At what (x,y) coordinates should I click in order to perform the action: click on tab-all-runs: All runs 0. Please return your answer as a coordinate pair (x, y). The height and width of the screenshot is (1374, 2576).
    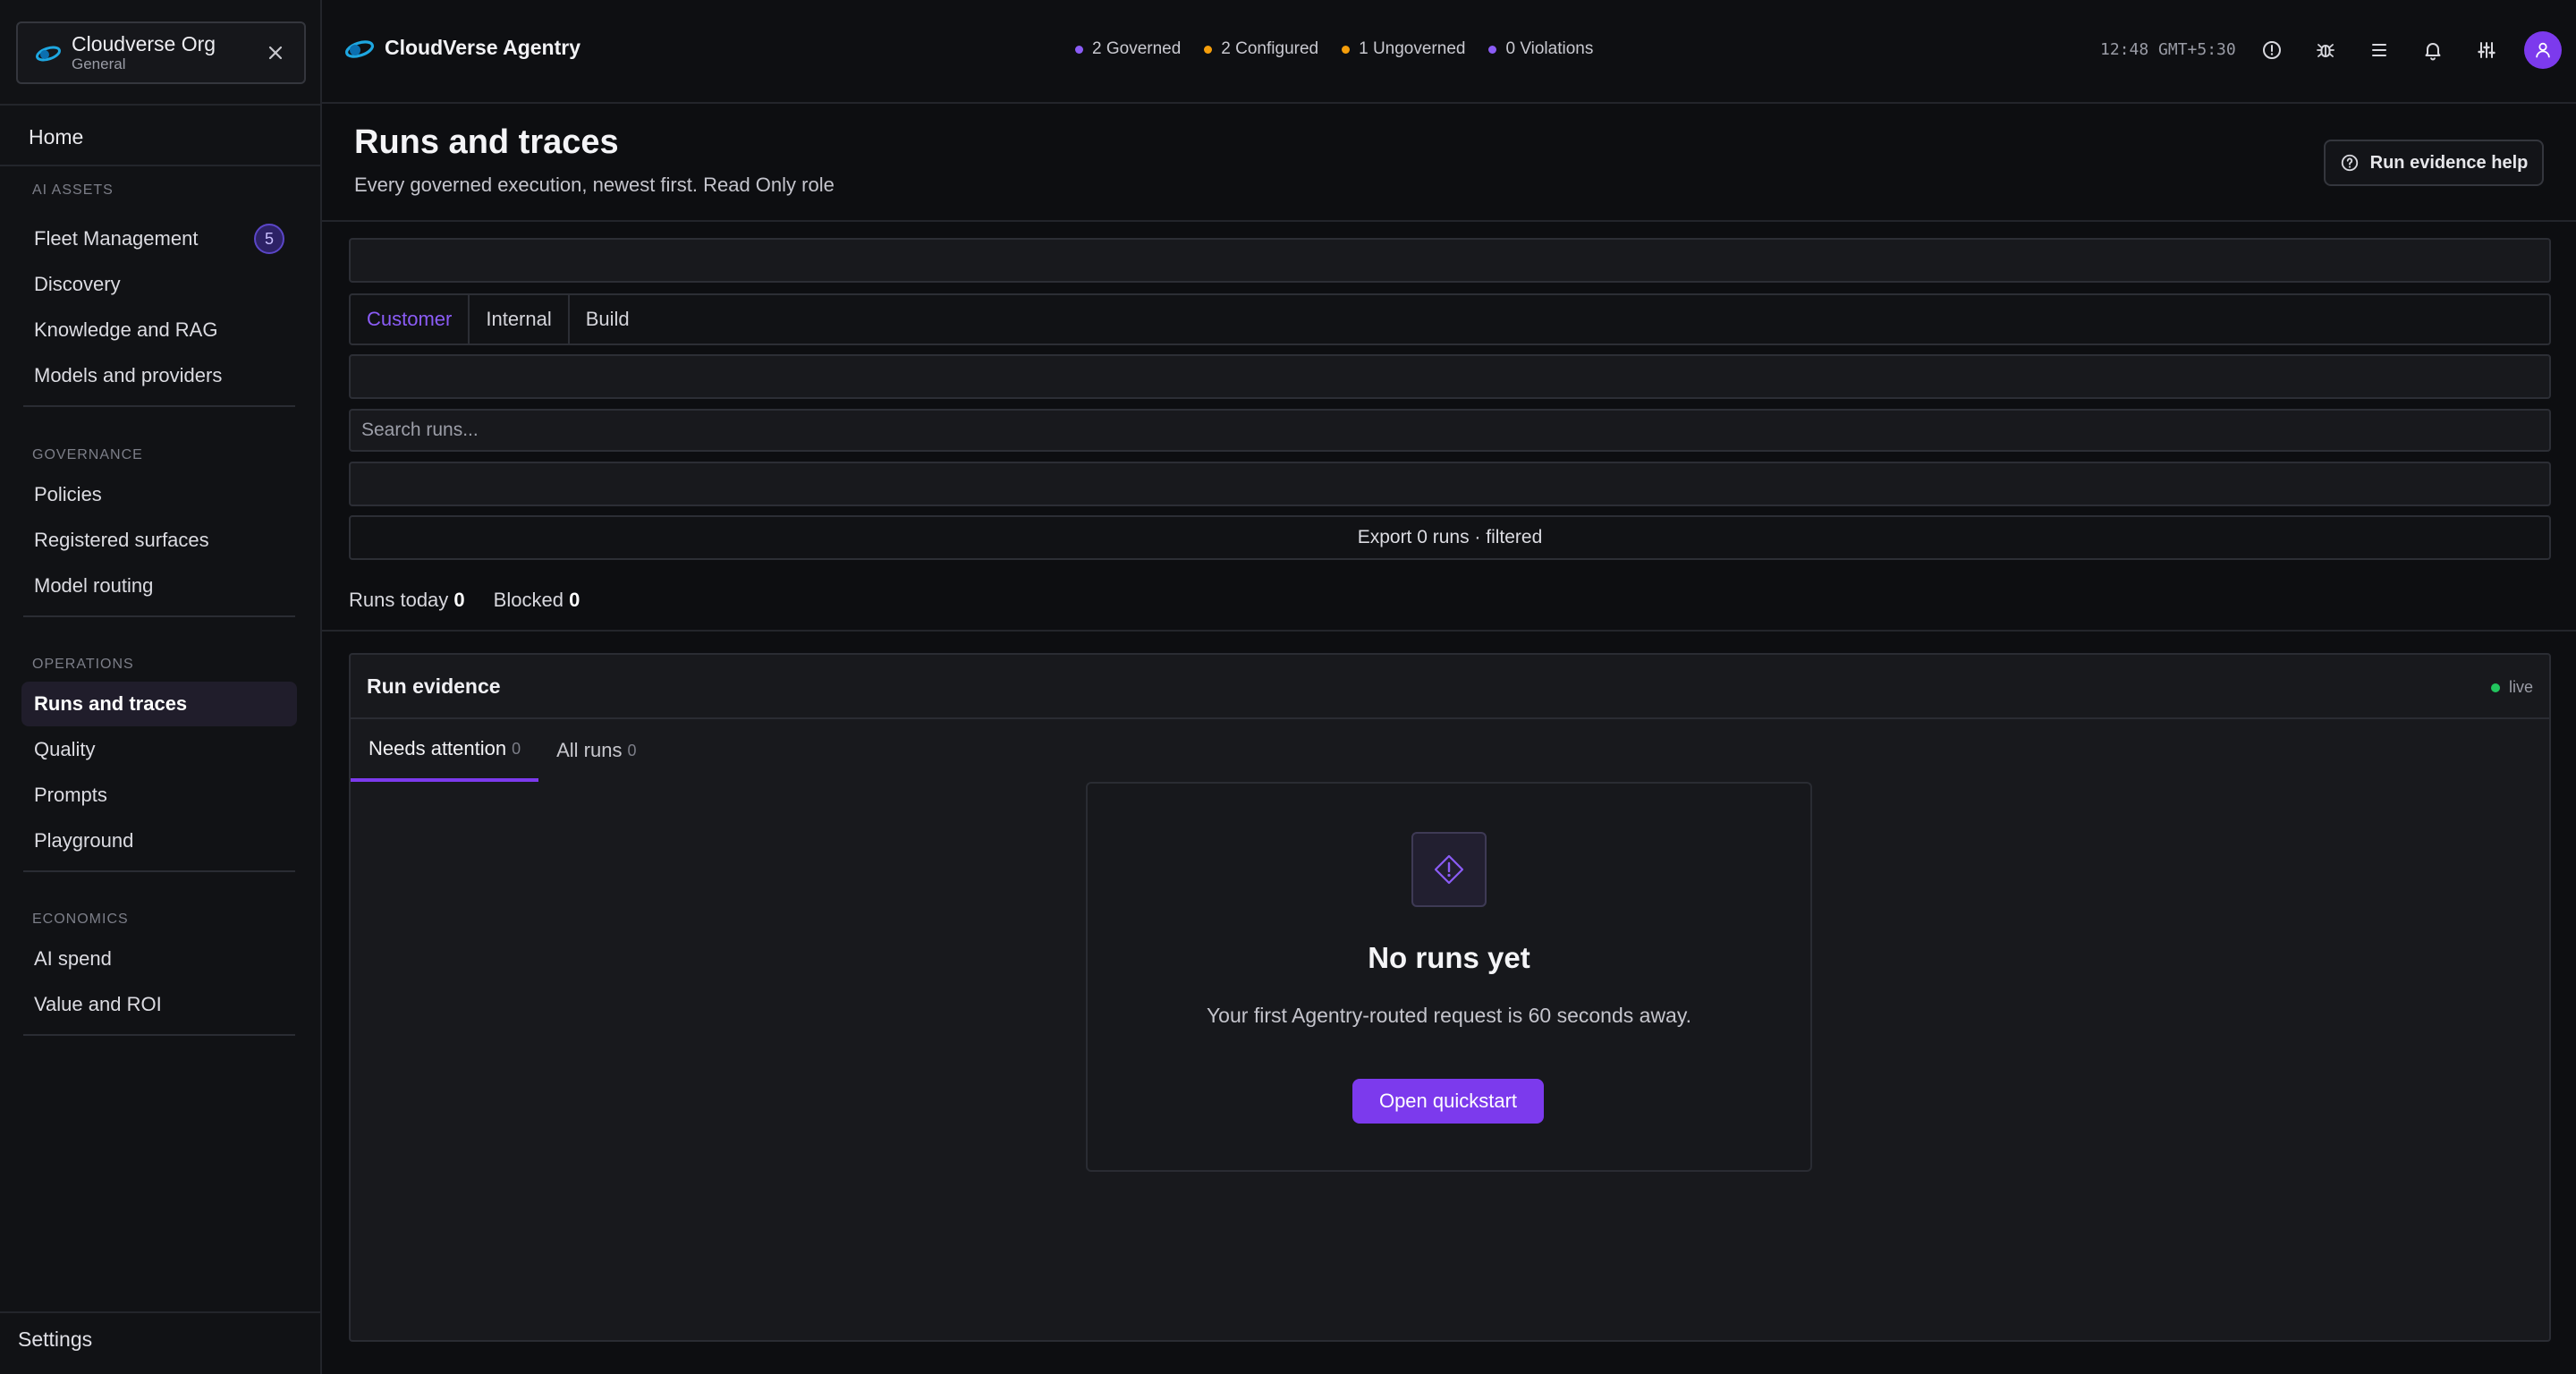
    Looking at the image, I should click on (596, 750).